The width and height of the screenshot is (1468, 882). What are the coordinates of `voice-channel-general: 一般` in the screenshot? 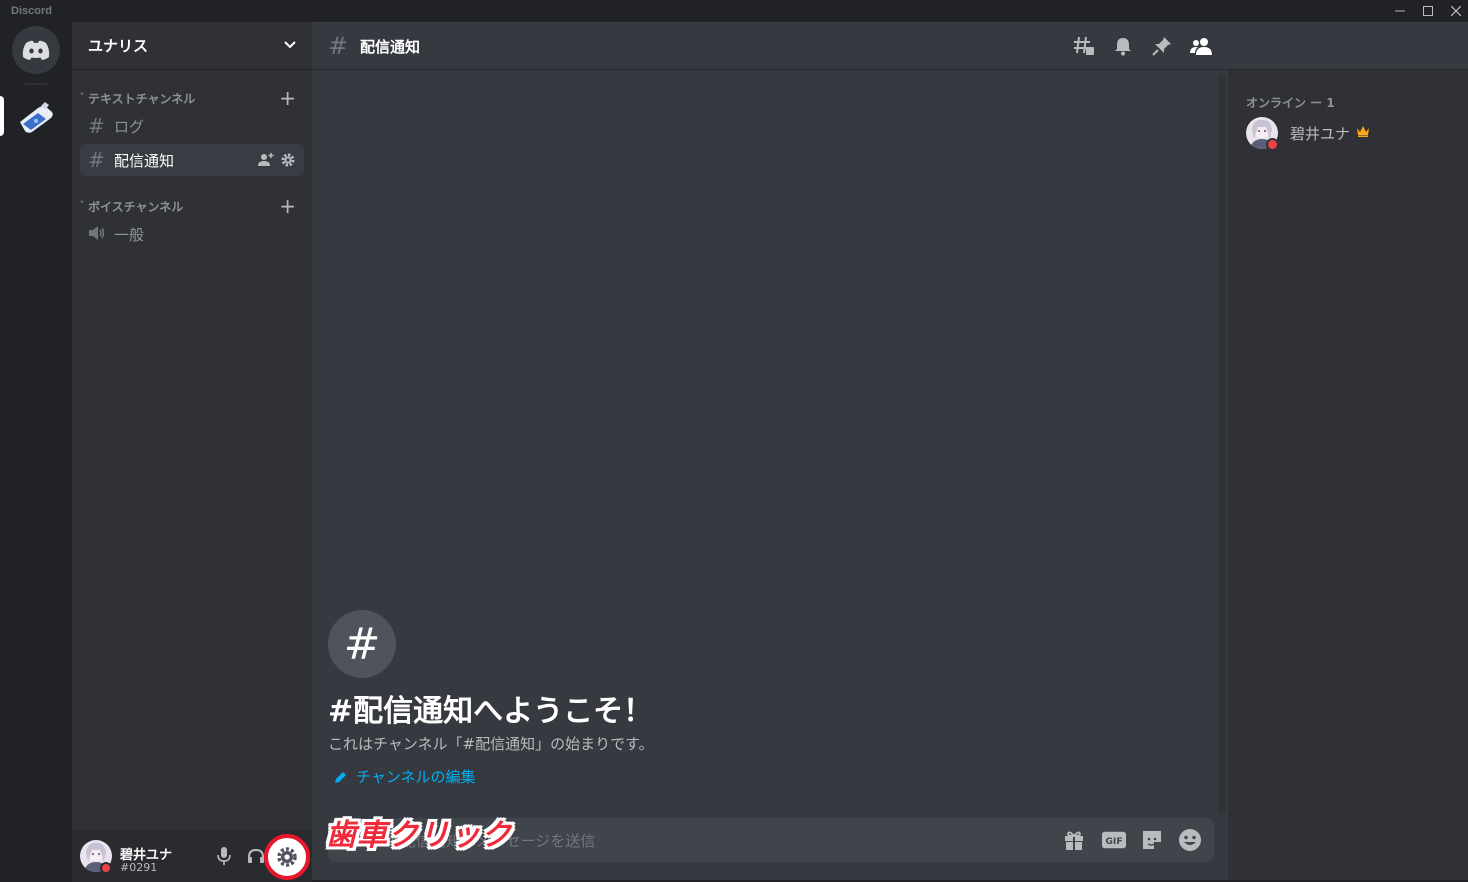 It's located at (192, 234).